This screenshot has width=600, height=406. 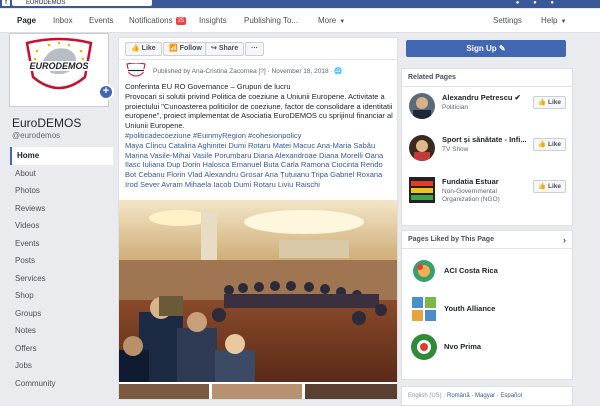 I want to click on follow-label: Follow, so click(x=190, y=48).